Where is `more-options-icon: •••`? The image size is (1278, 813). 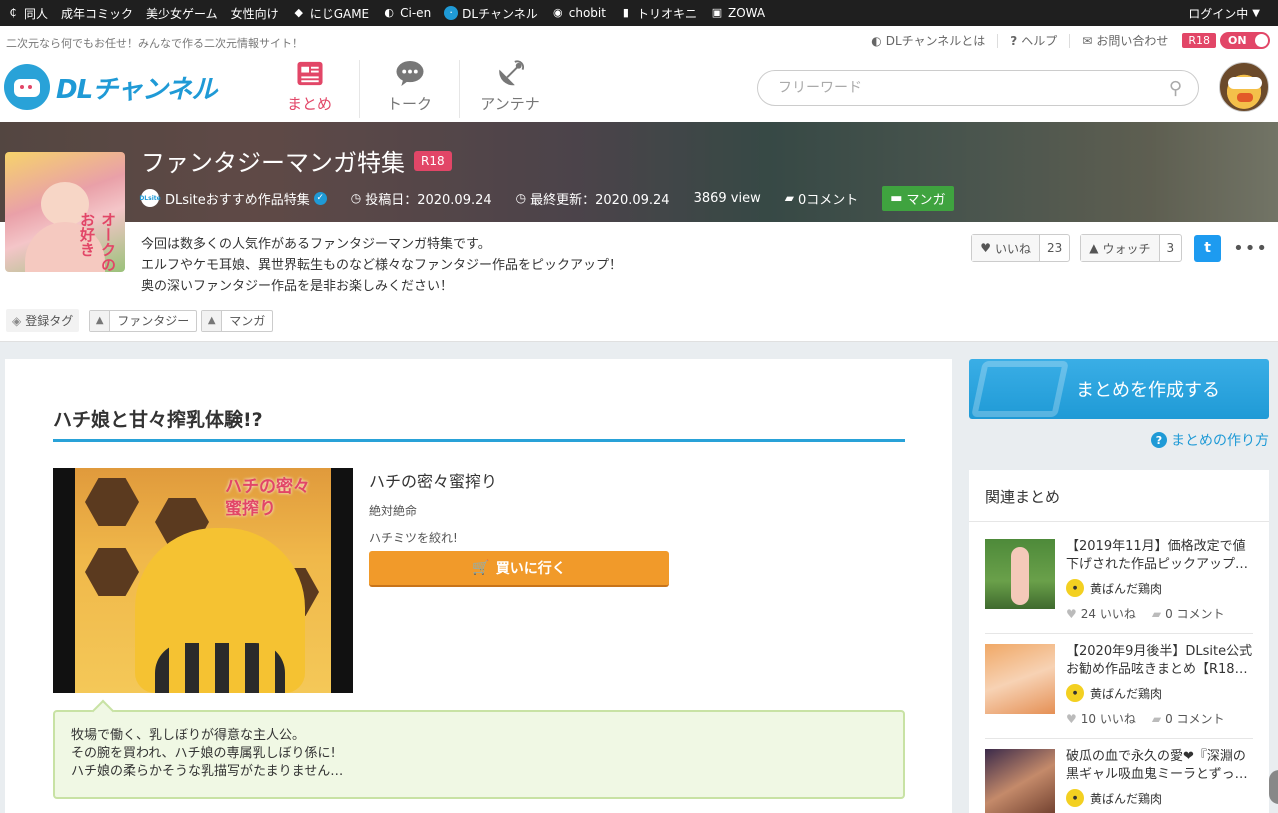
more-options-icon: ••• is located at coordinates (1250, 248).